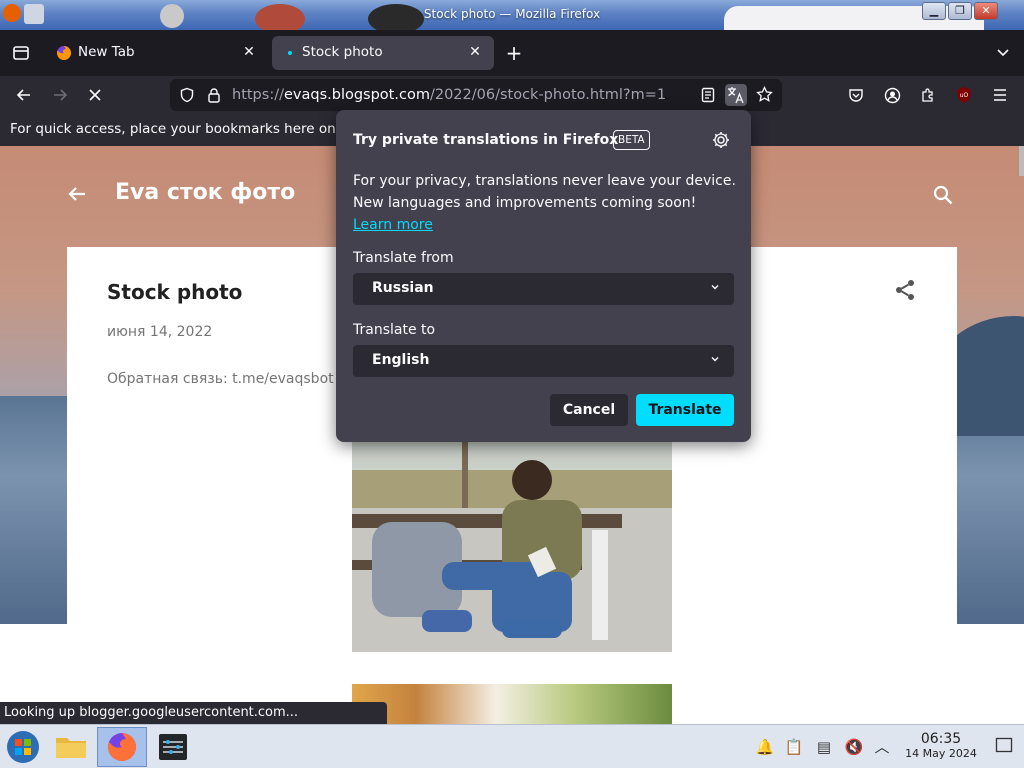 The height and width of the screenshot is (768, 1024). I want to click on chevron-up-icon: ︿, so click(882, 747).